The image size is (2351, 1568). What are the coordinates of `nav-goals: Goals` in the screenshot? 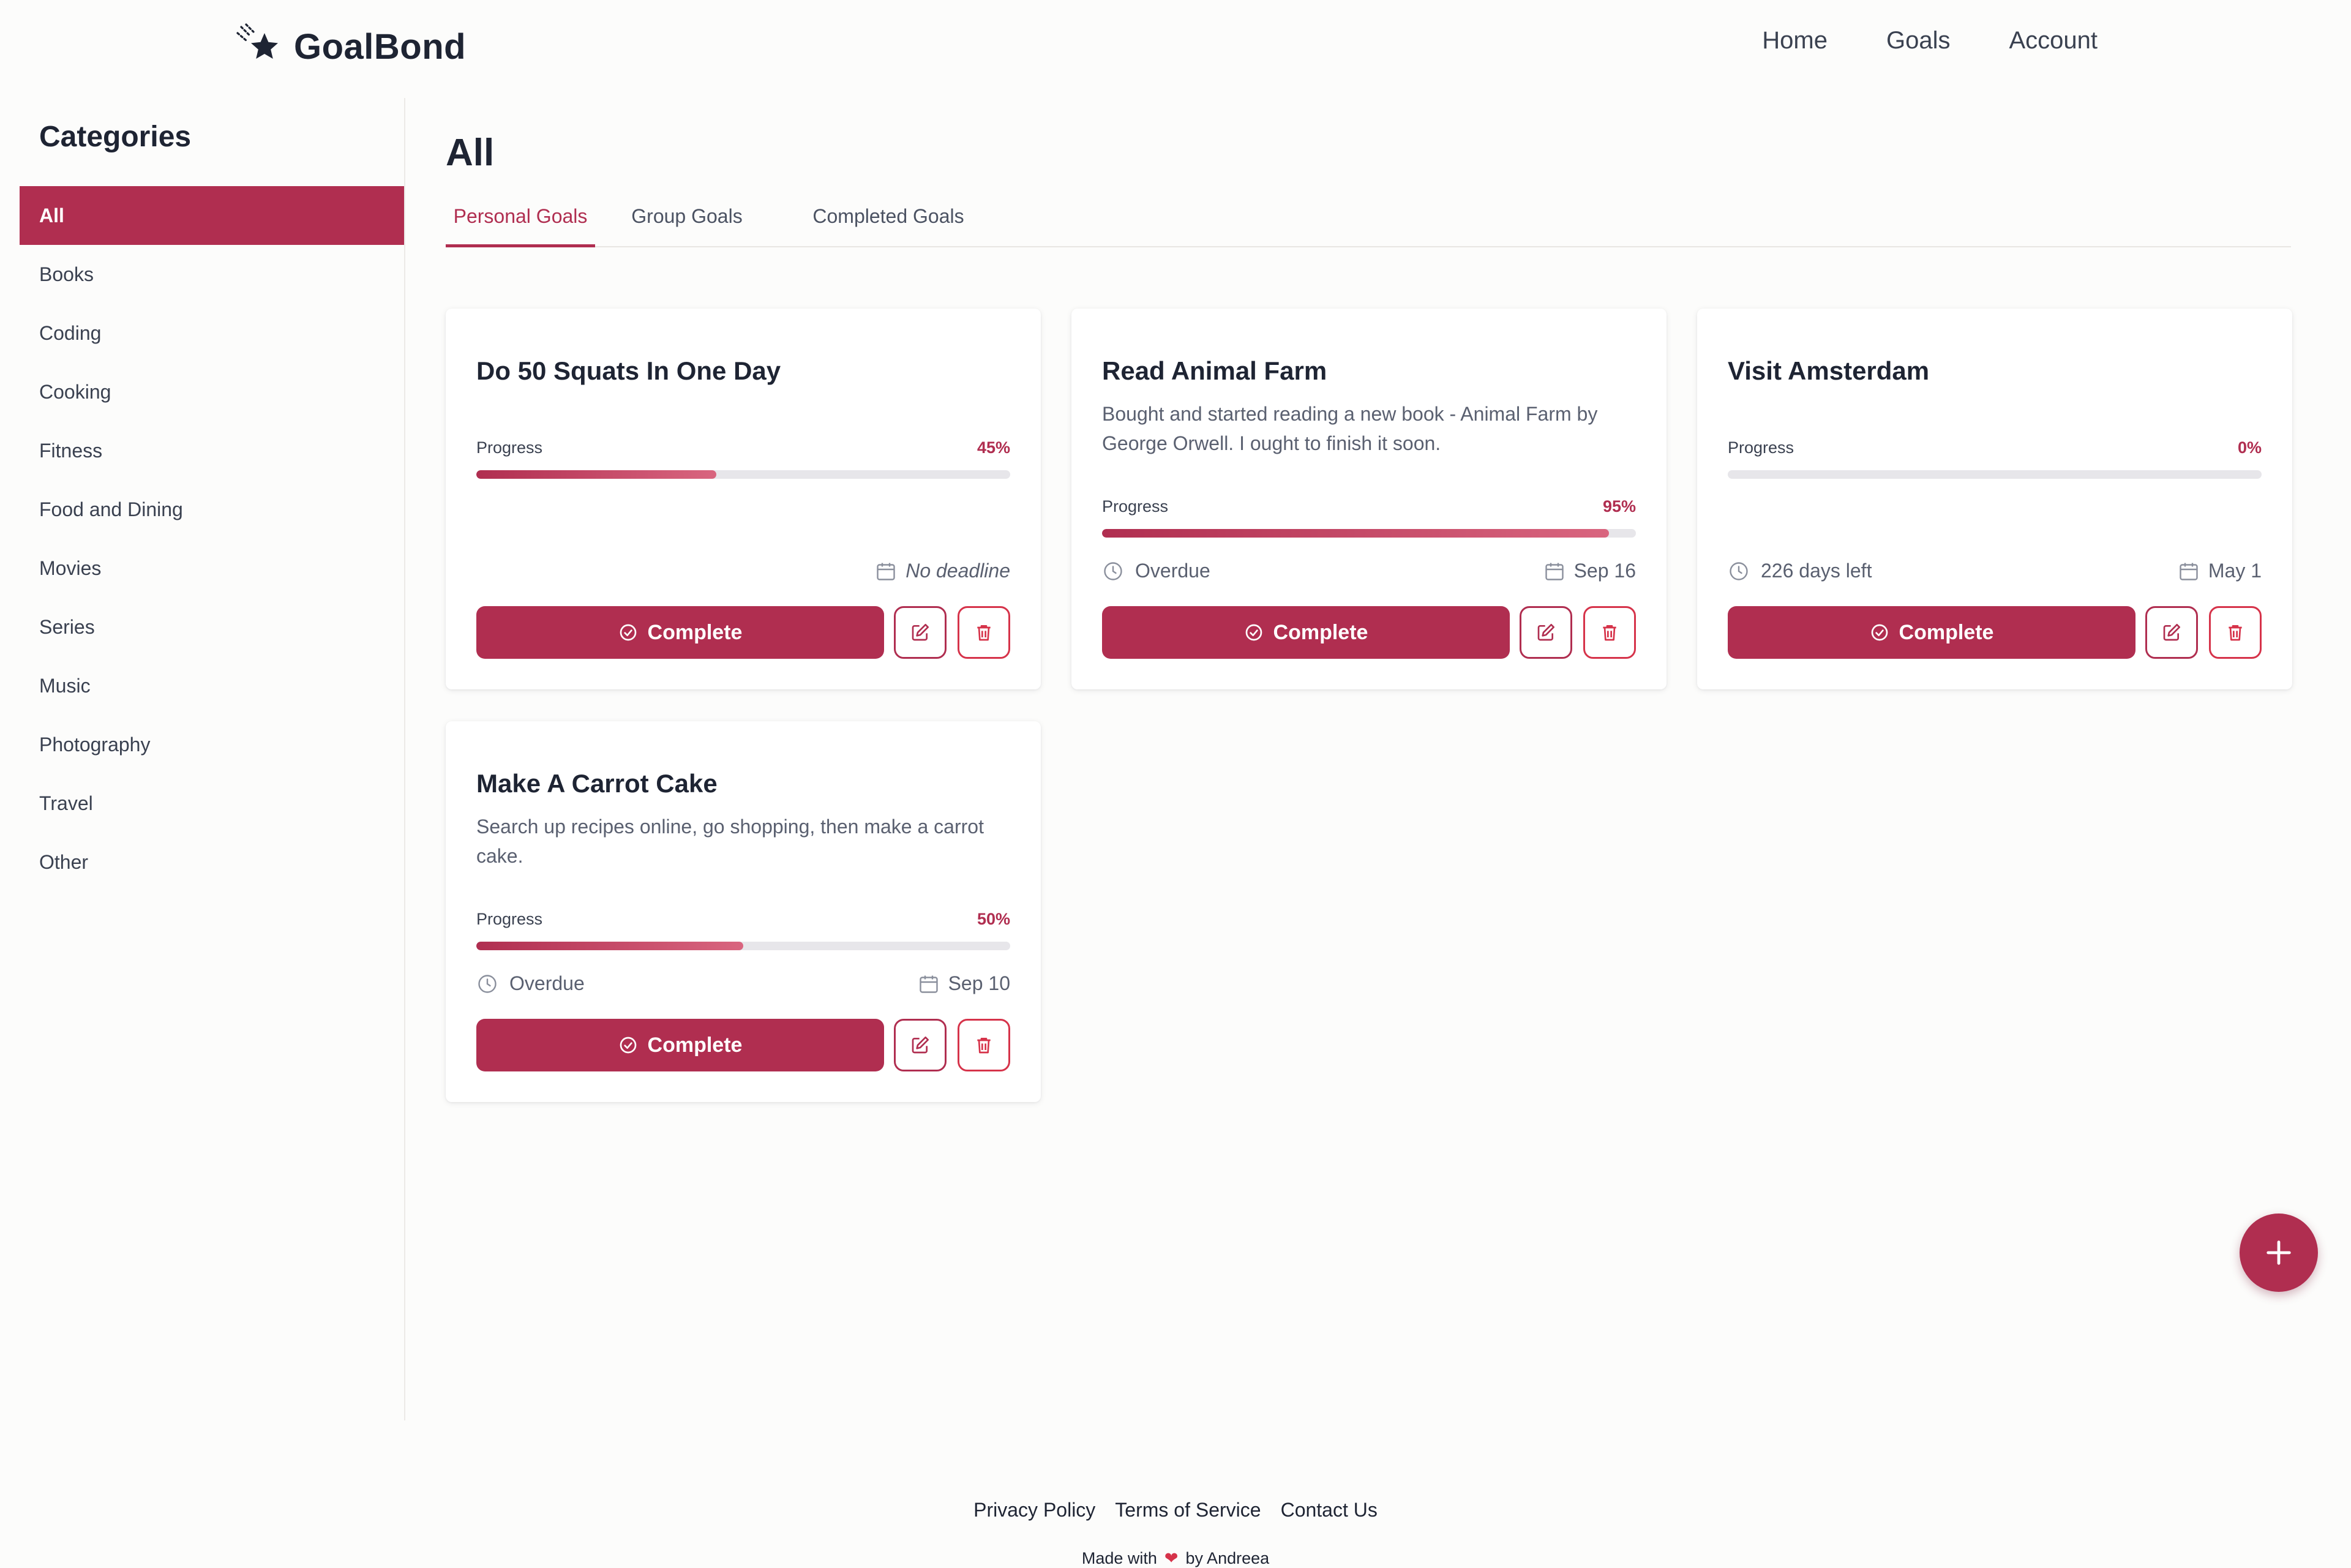 It's located at (1918, 40).